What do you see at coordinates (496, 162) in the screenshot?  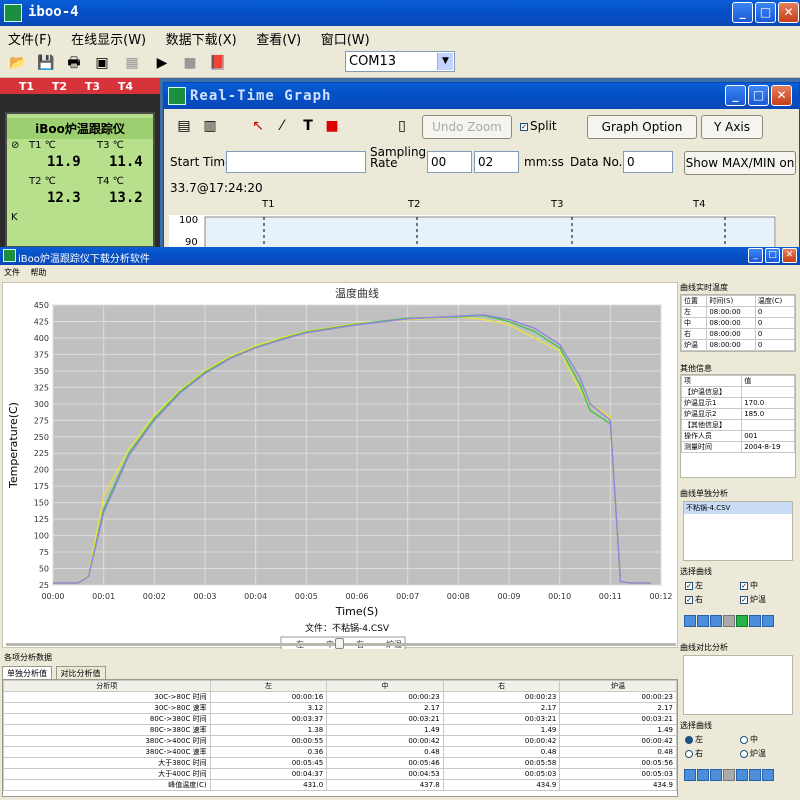 I see `rate-seconds-select: 02` at bounding box center [496, 162].